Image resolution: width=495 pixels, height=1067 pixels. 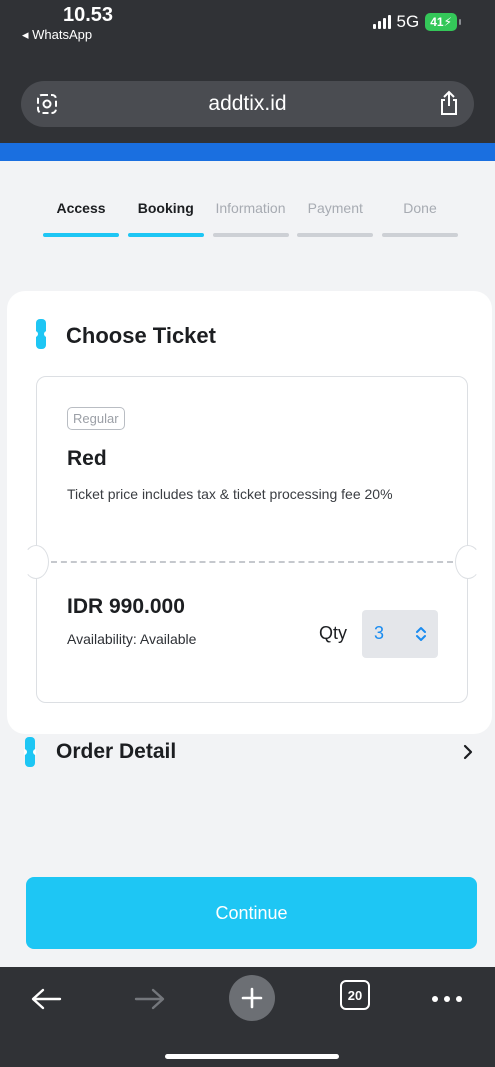 I want to click on step-label: Done, so click(x=420, y=208).